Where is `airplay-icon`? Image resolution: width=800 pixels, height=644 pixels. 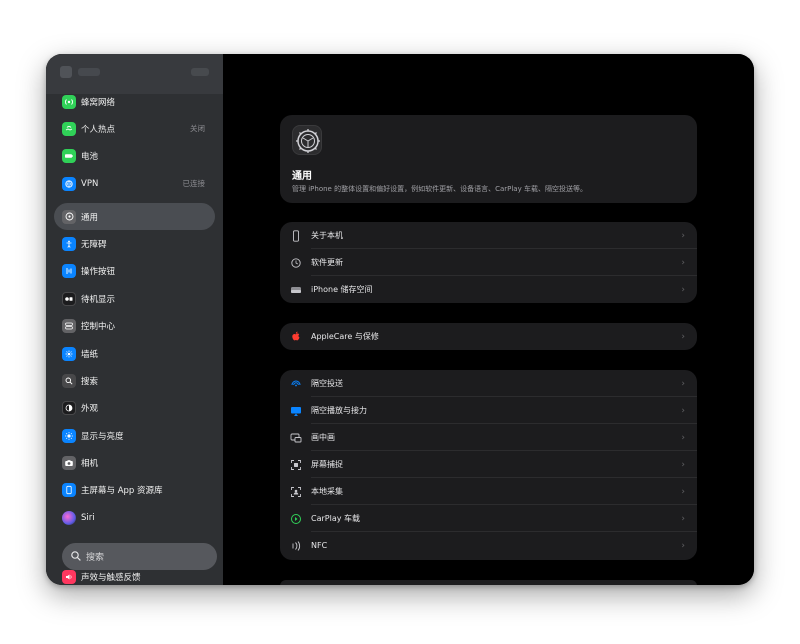
airplay-icon is located at coordinates (296, 411).